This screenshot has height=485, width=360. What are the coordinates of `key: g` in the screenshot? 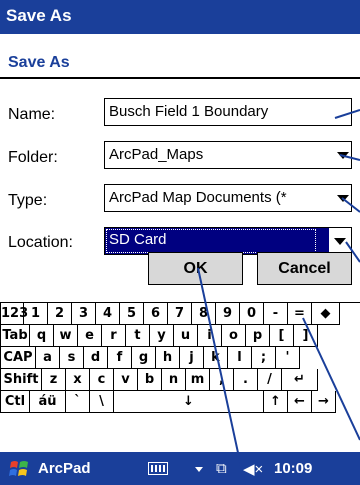 It's located at (144, 358).